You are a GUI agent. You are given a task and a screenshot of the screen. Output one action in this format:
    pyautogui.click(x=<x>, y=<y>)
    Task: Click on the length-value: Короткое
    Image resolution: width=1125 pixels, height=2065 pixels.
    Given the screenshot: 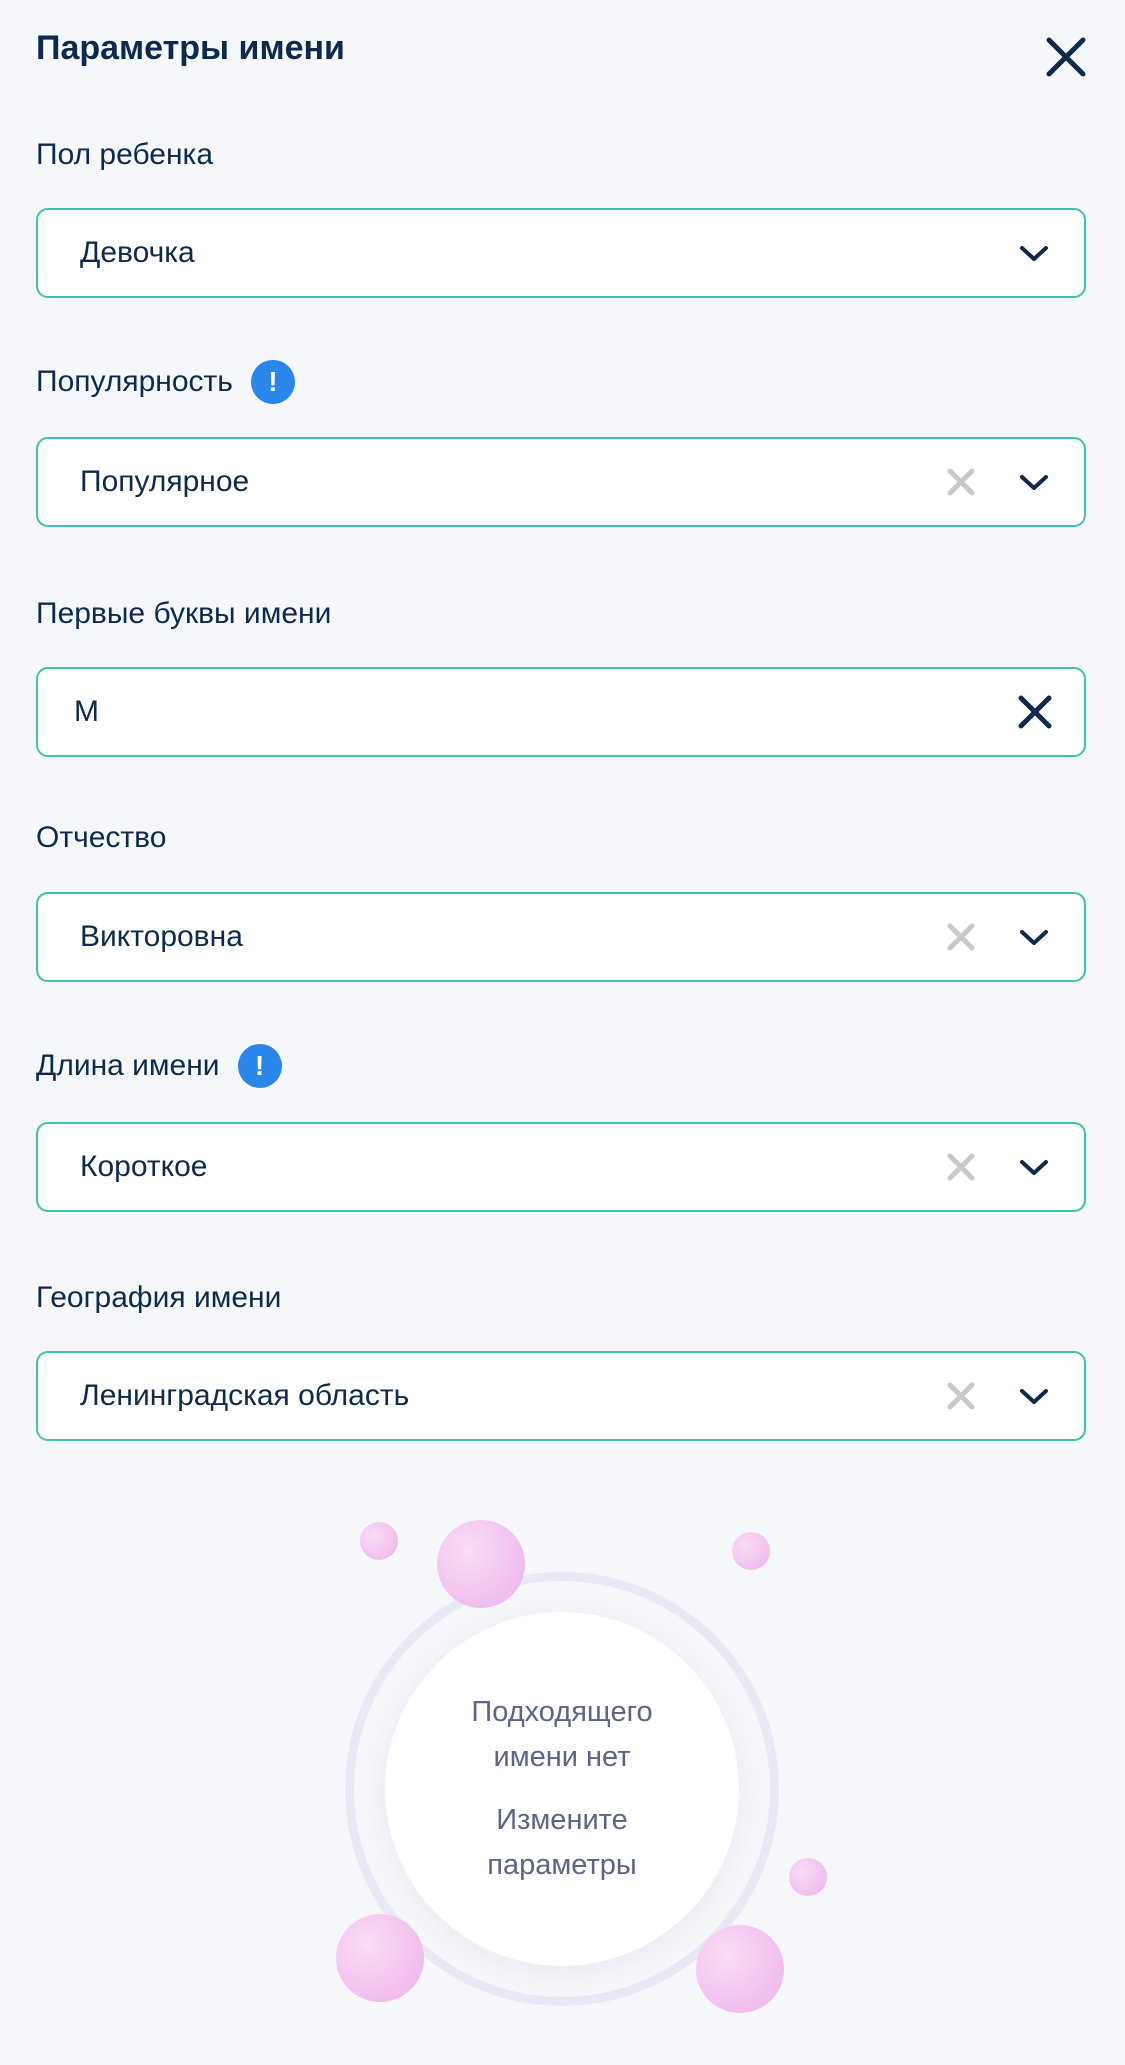 What is the action you would take?
    pyautogui.click(x=144, y=1166)
    